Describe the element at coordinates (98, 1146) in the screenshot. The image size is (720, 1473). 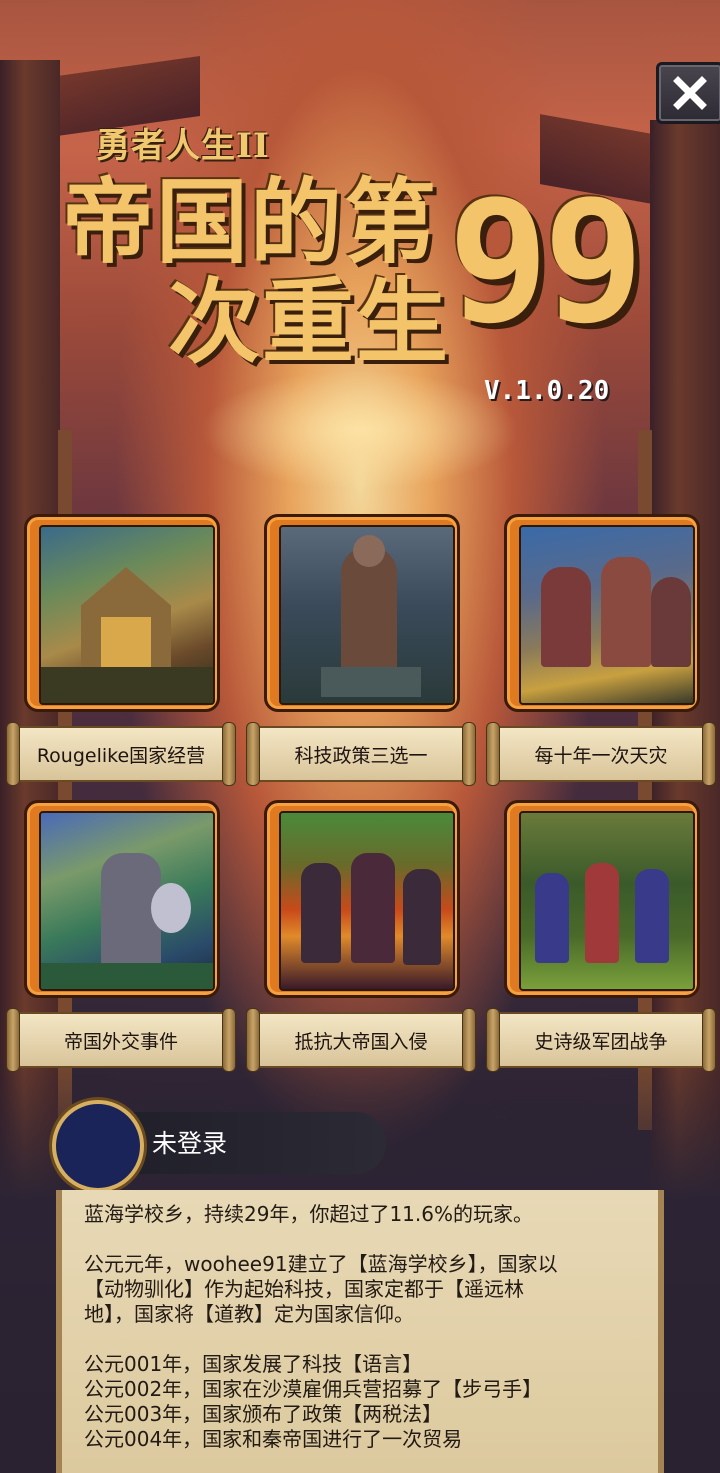
I see `avatar` at that location.